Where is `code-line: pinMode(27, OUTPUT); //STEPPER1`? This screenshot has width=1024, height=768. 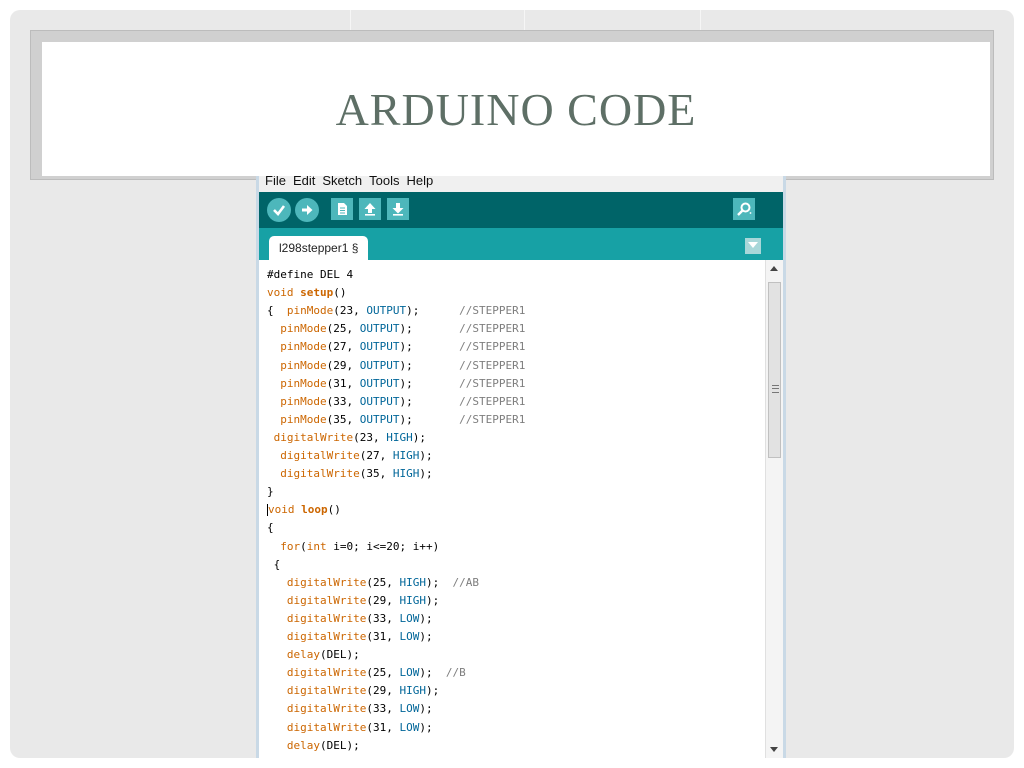 code-line: pinMode(27, OUTPUT); //STEPPER1 is located at coordinates (396, 347).